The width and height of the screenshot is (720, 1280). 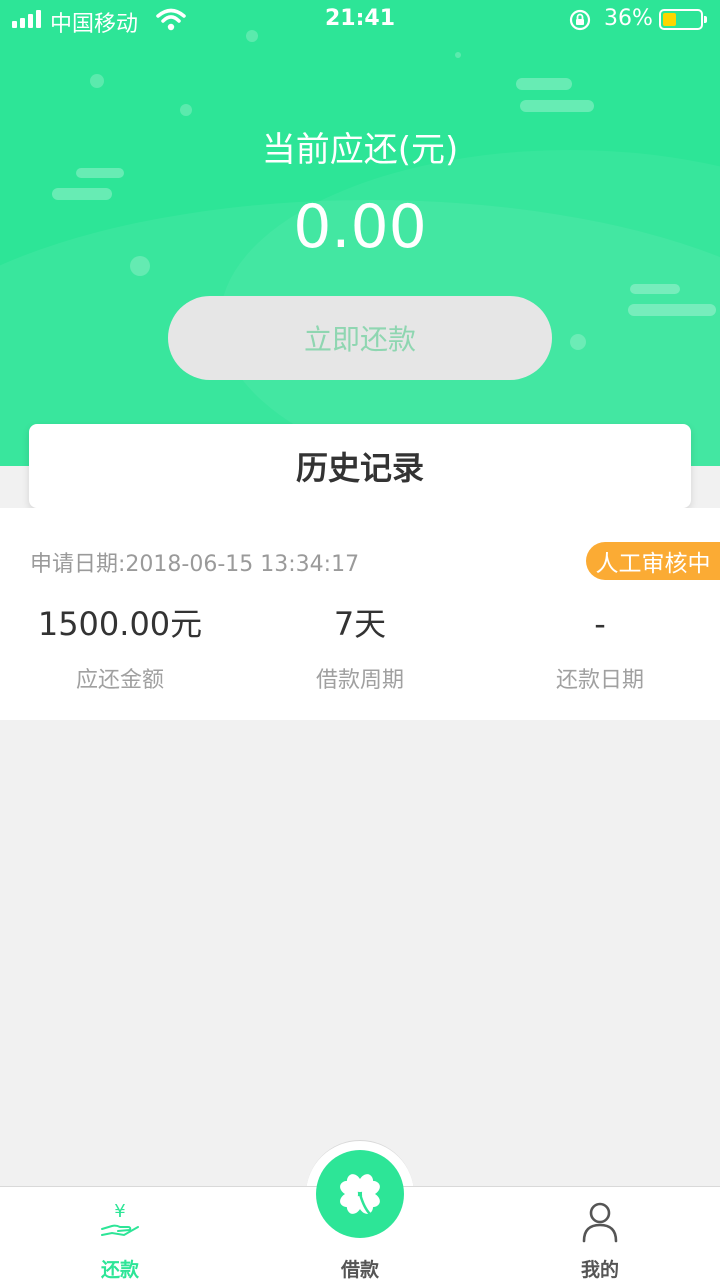 What do you see at coordinates (360, 227) in the screenshot?
I see `current-due-amount: 0.00` at bounding box center [360, 227].